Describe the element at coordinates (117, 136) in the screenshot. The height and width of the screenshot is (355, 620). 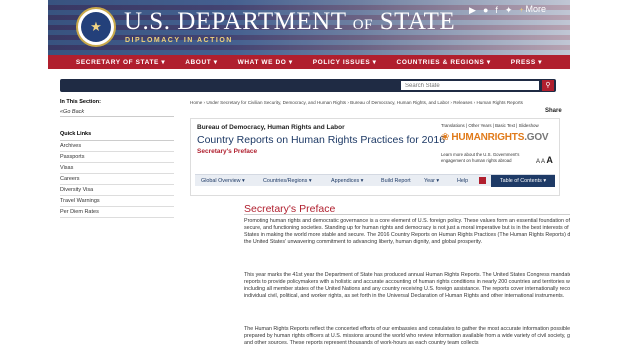
I see `quick-links-heading: Quick Links` at that location.